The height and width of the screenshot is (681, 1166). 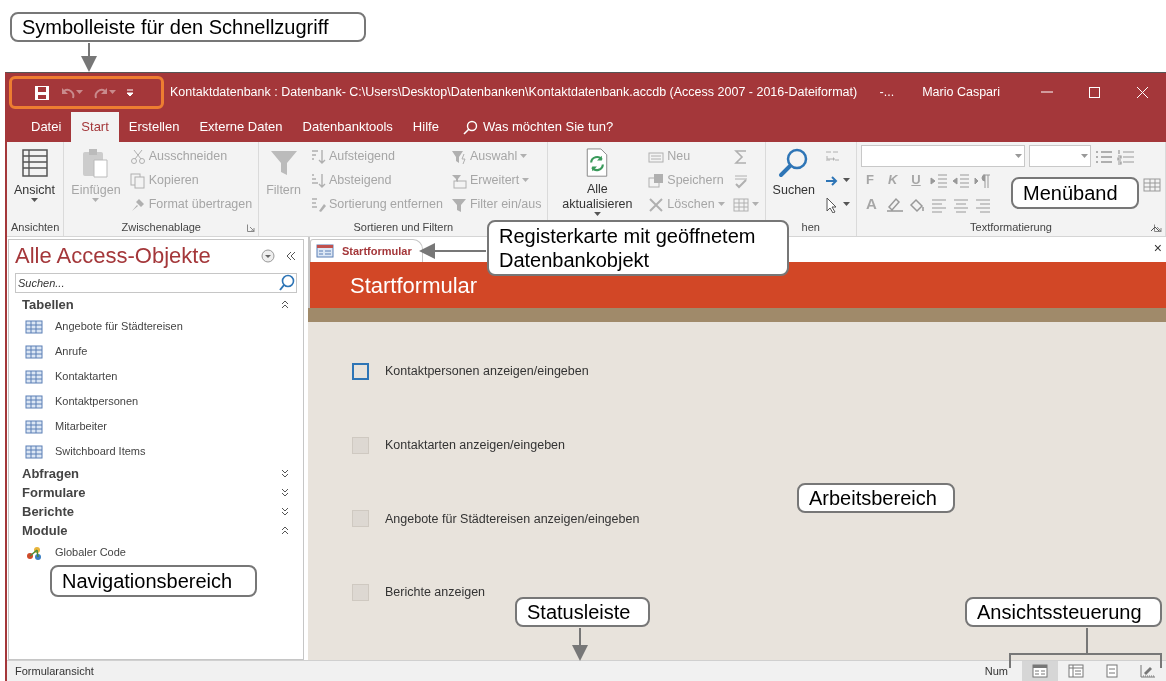 I want to click on form-view-icon, so click(x=1040, y=671).